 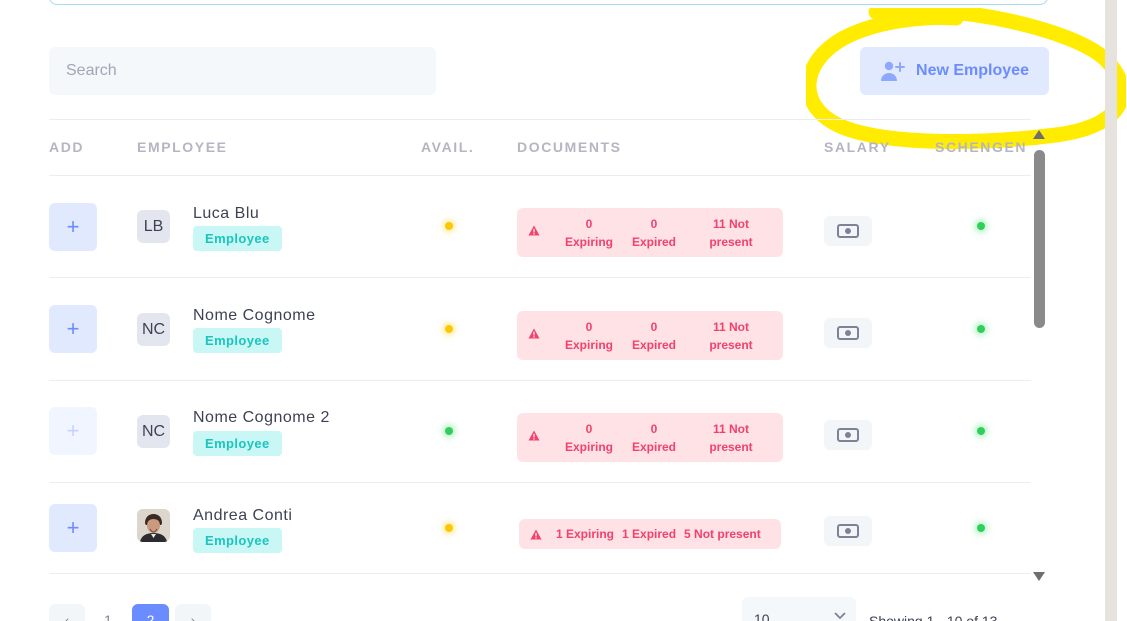 I want to click on employee-name: Nome Cognome, so click(x=254, y=316).